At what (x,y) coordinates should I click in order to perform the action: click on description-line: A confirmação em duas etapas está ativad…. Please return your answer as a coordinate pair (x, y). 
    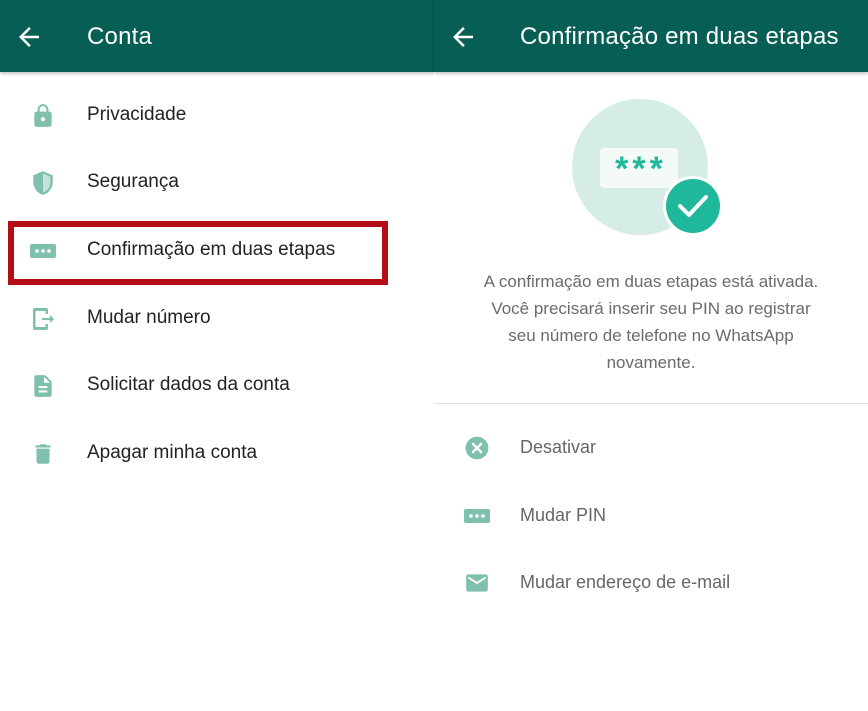
    Looking at the image, I should click on (651, 281).